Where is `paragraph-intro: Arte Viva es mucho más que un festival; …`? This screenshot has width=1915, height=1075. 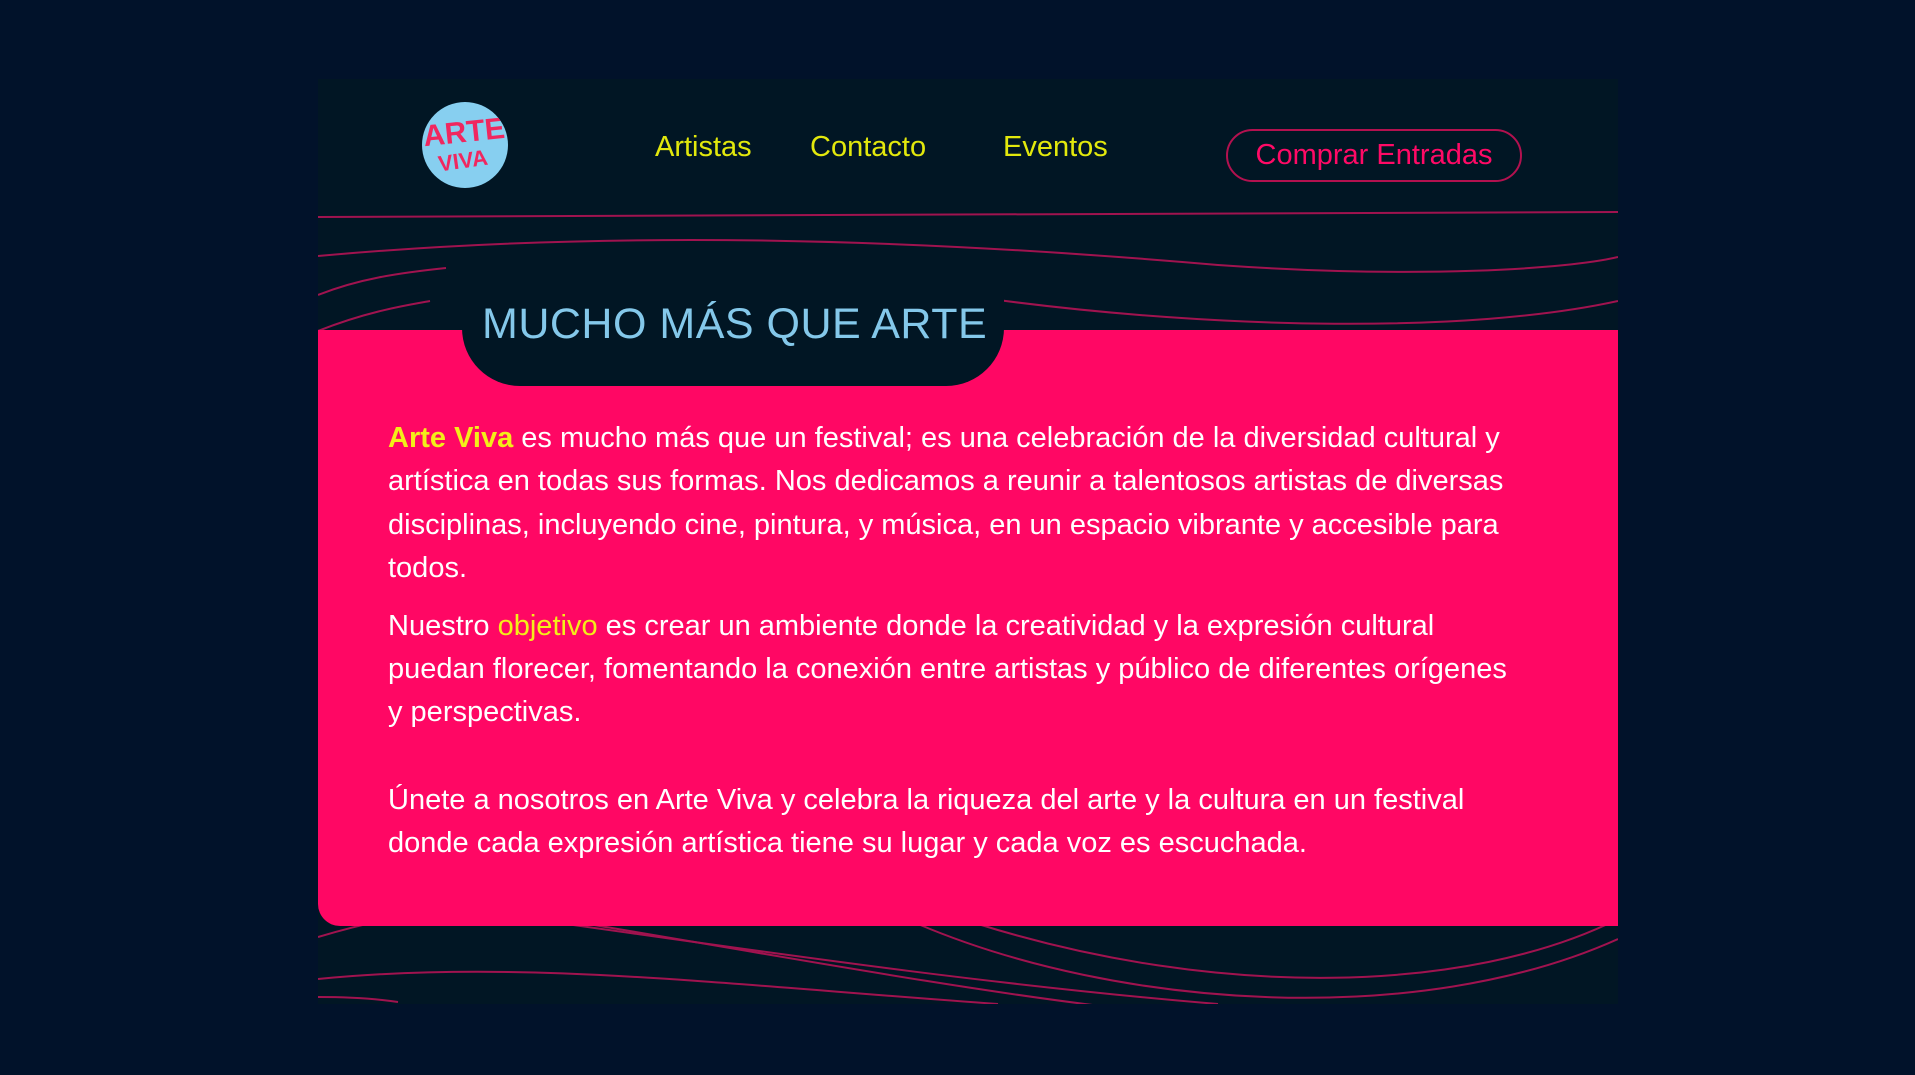
paragraph-intro: Arte Viva es mucho más que un festival; … is located at coordinates (953, 504).